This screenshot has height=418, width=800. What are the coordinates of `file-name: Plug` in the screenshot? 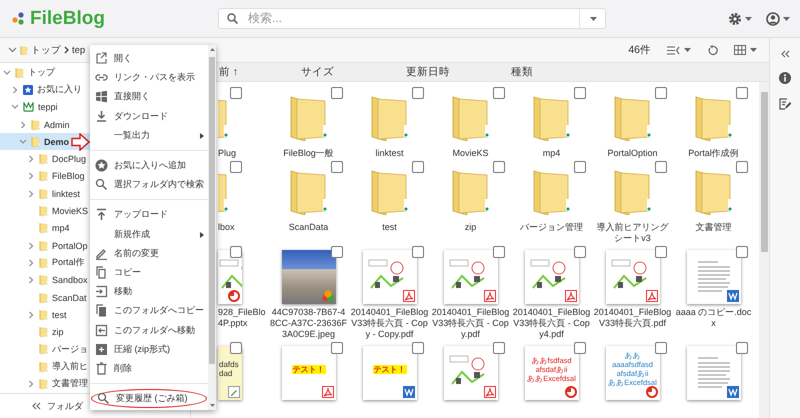 It's located at (228, 153).